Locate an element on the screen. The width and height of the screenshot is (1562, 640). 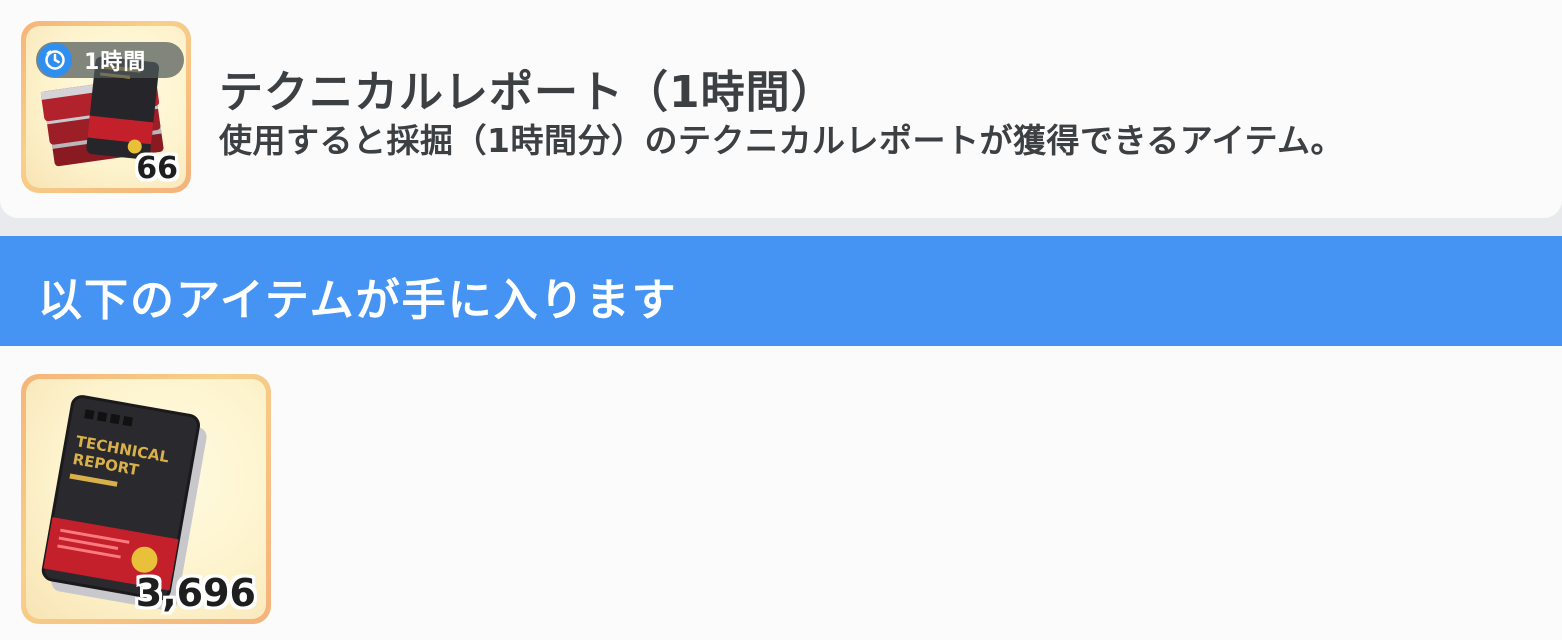
item-thumbnail: 1時間 66 is located at coordinates (106, 107).